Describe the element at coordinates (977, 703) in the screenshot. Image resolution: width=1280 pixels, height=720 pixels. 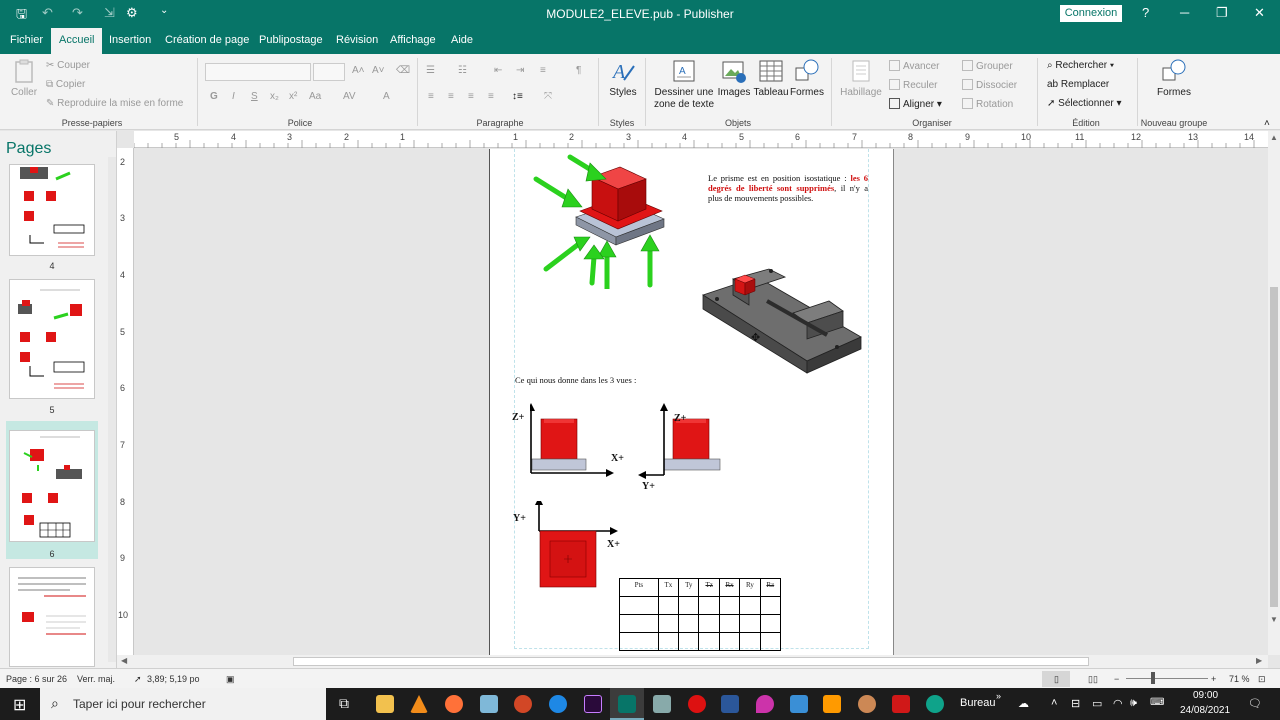
I see `bureau-toolbar: Bureau` at that location.